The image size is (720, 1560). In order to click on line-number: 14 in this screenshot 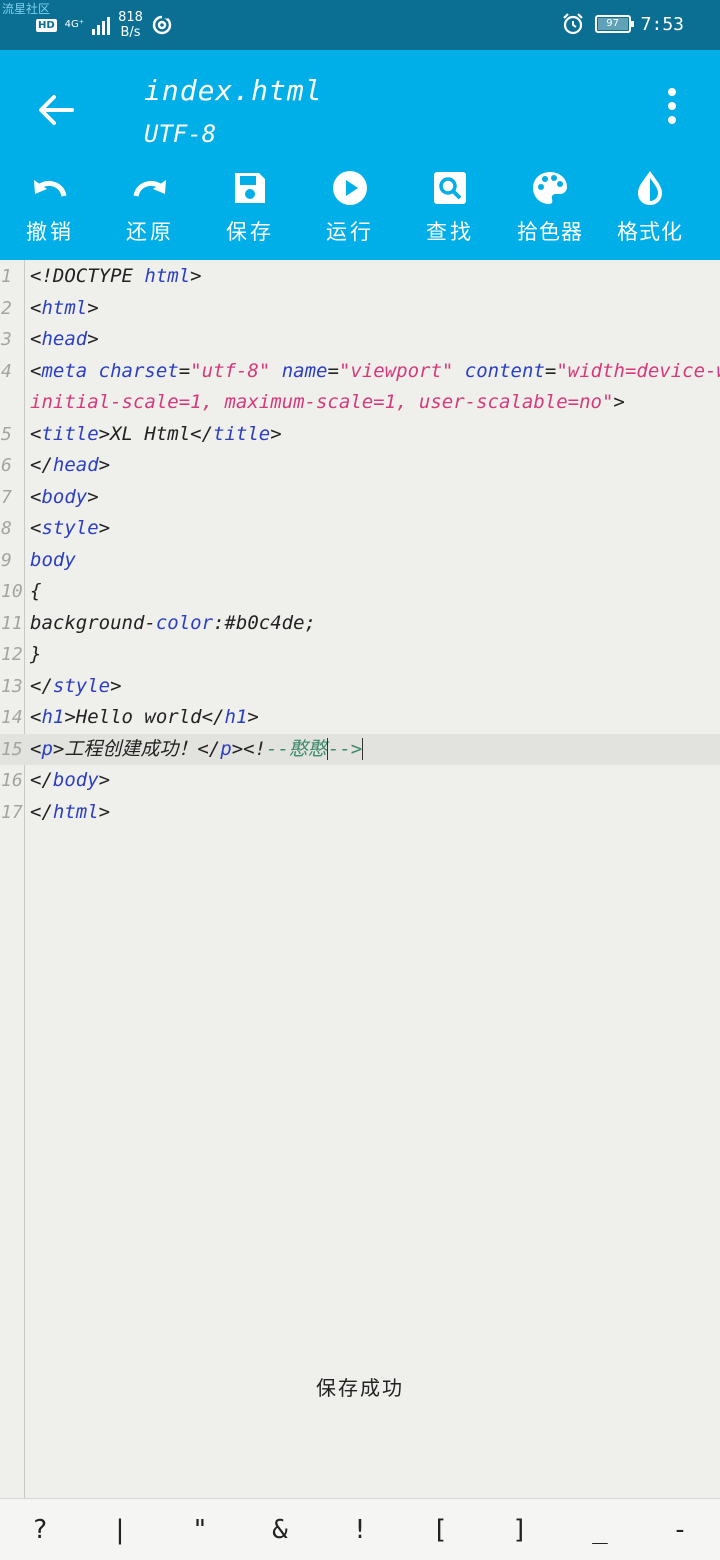, I will do `click(12, 717)`.